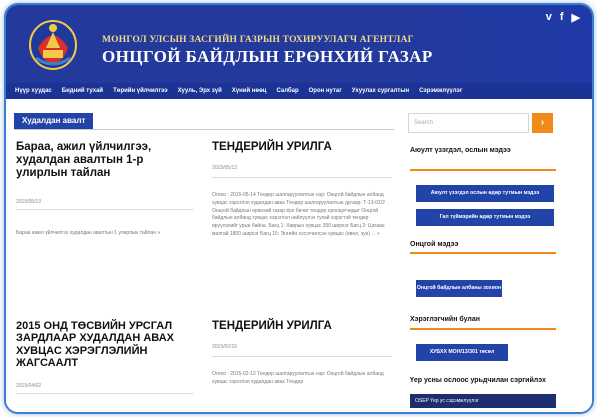 The height and width of the screenshot is (417, 597). I want to click on nav-item-services: Төрийн үйлчилгээ, so click(140, 91).